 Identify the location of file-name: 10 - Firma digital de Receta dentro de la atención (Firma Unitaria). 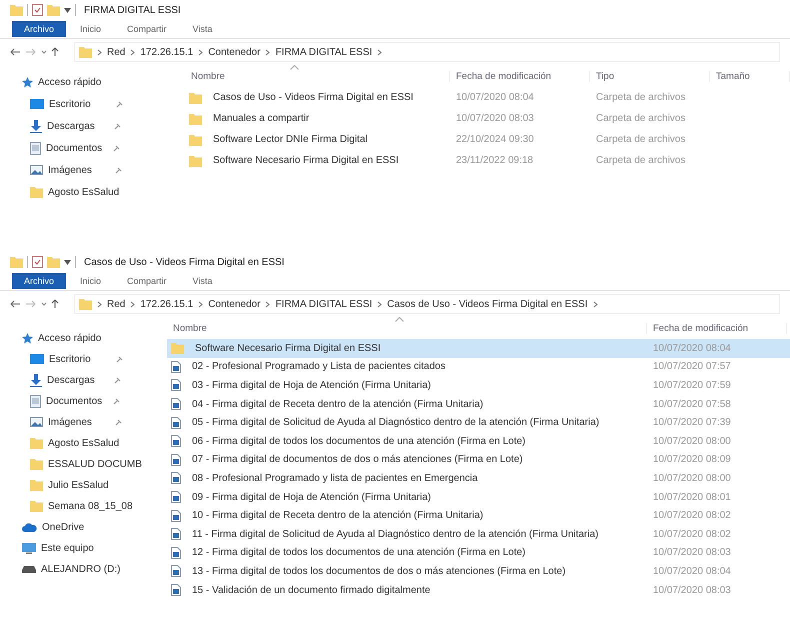
(337, 516).